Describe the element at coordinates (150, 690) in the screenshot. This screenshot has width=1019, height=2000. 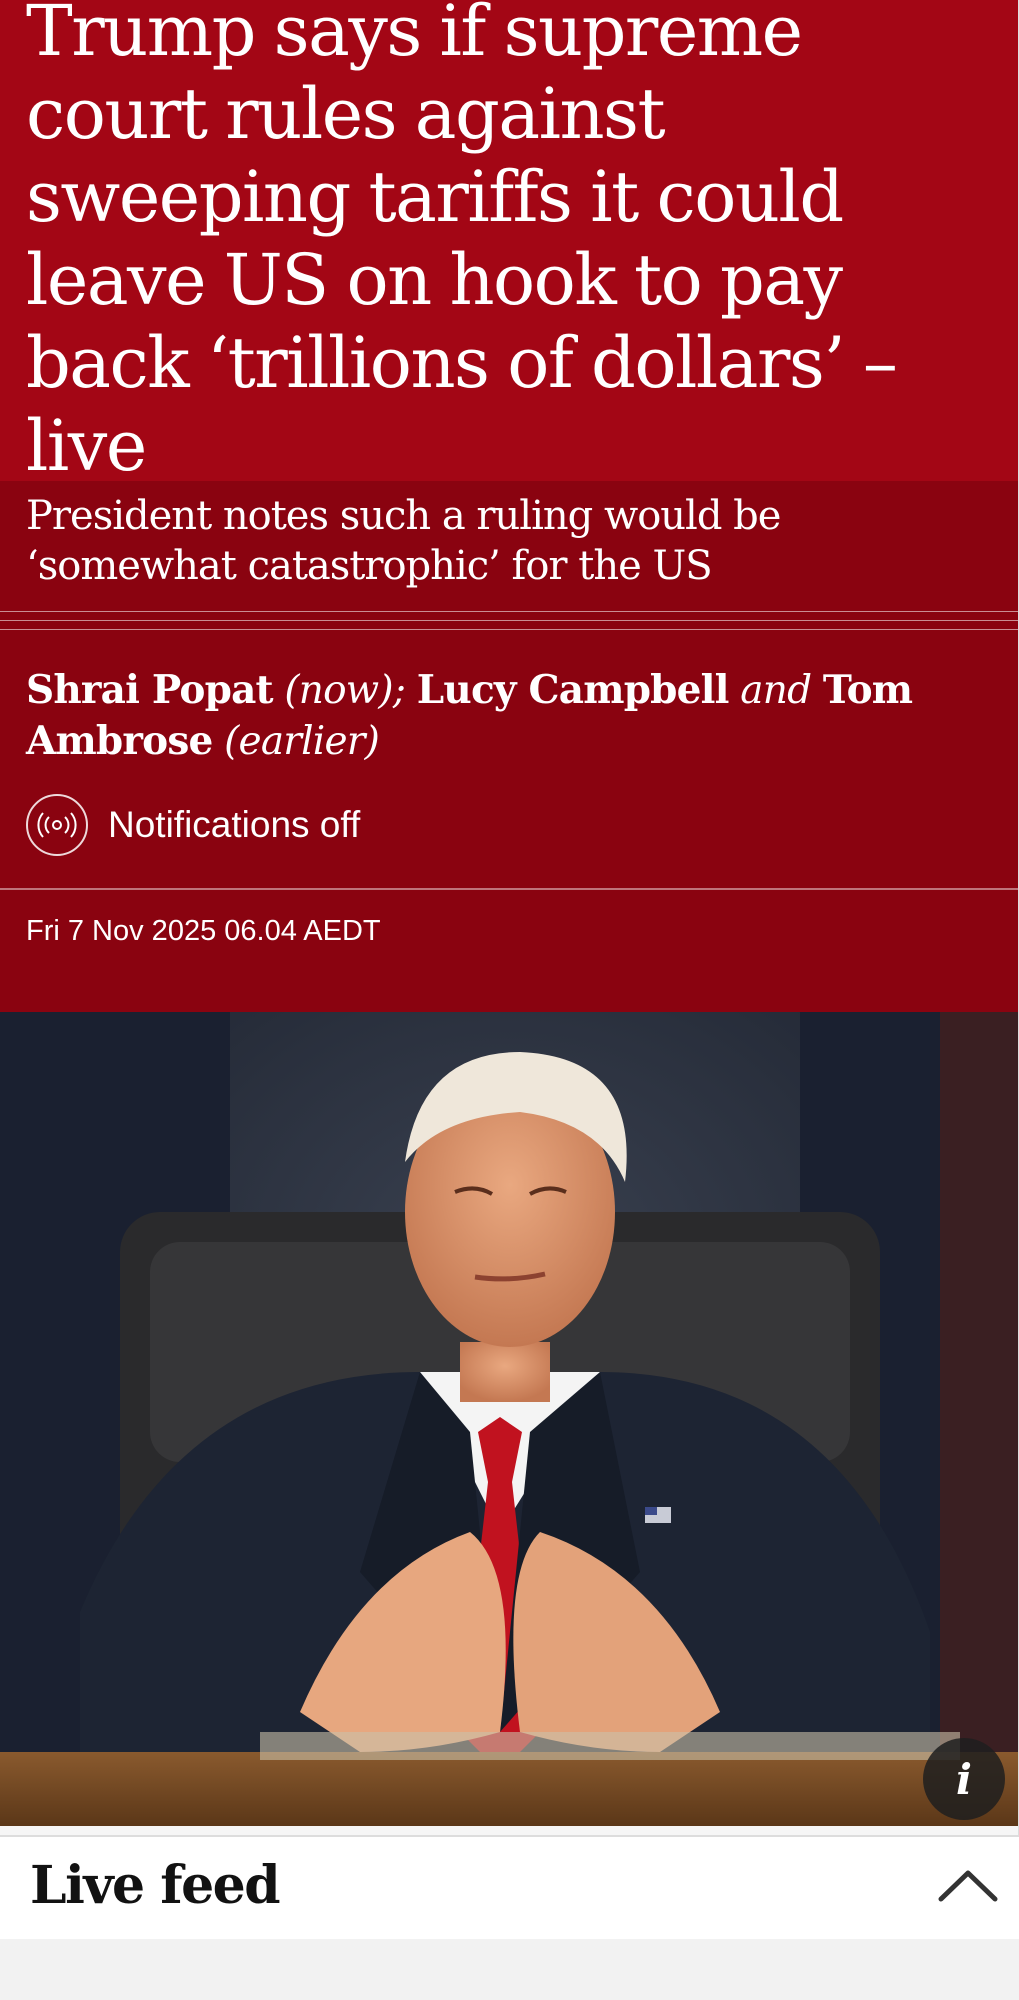
I see `author-link: Shrai Popat` at that location.